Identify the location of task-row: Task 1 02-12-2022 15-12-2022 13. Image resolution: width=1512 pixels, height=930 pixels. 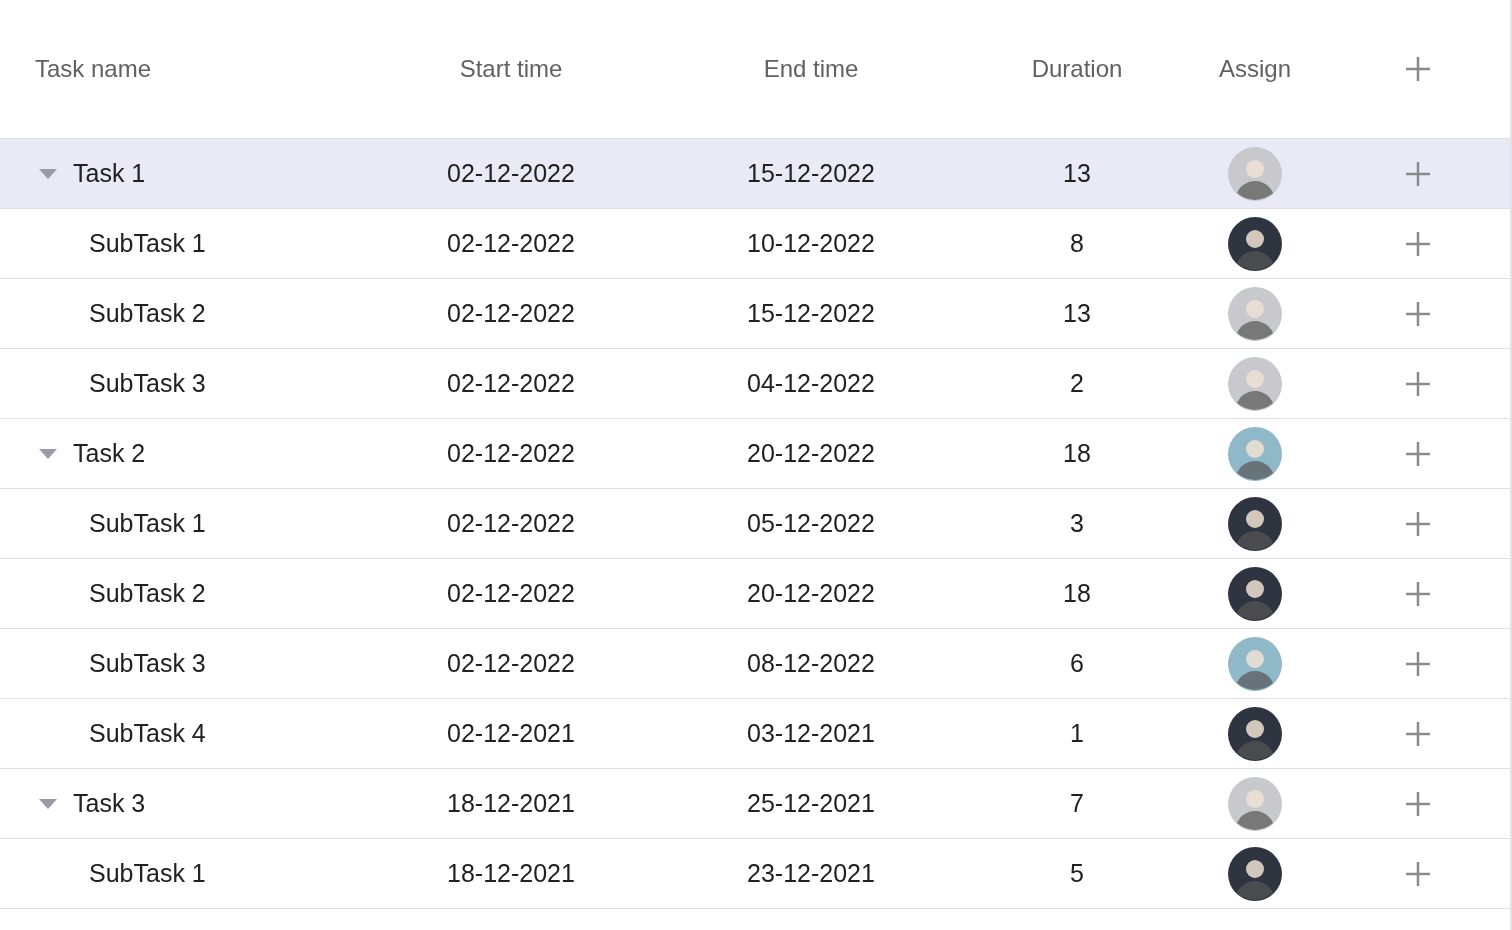
(755, 174).